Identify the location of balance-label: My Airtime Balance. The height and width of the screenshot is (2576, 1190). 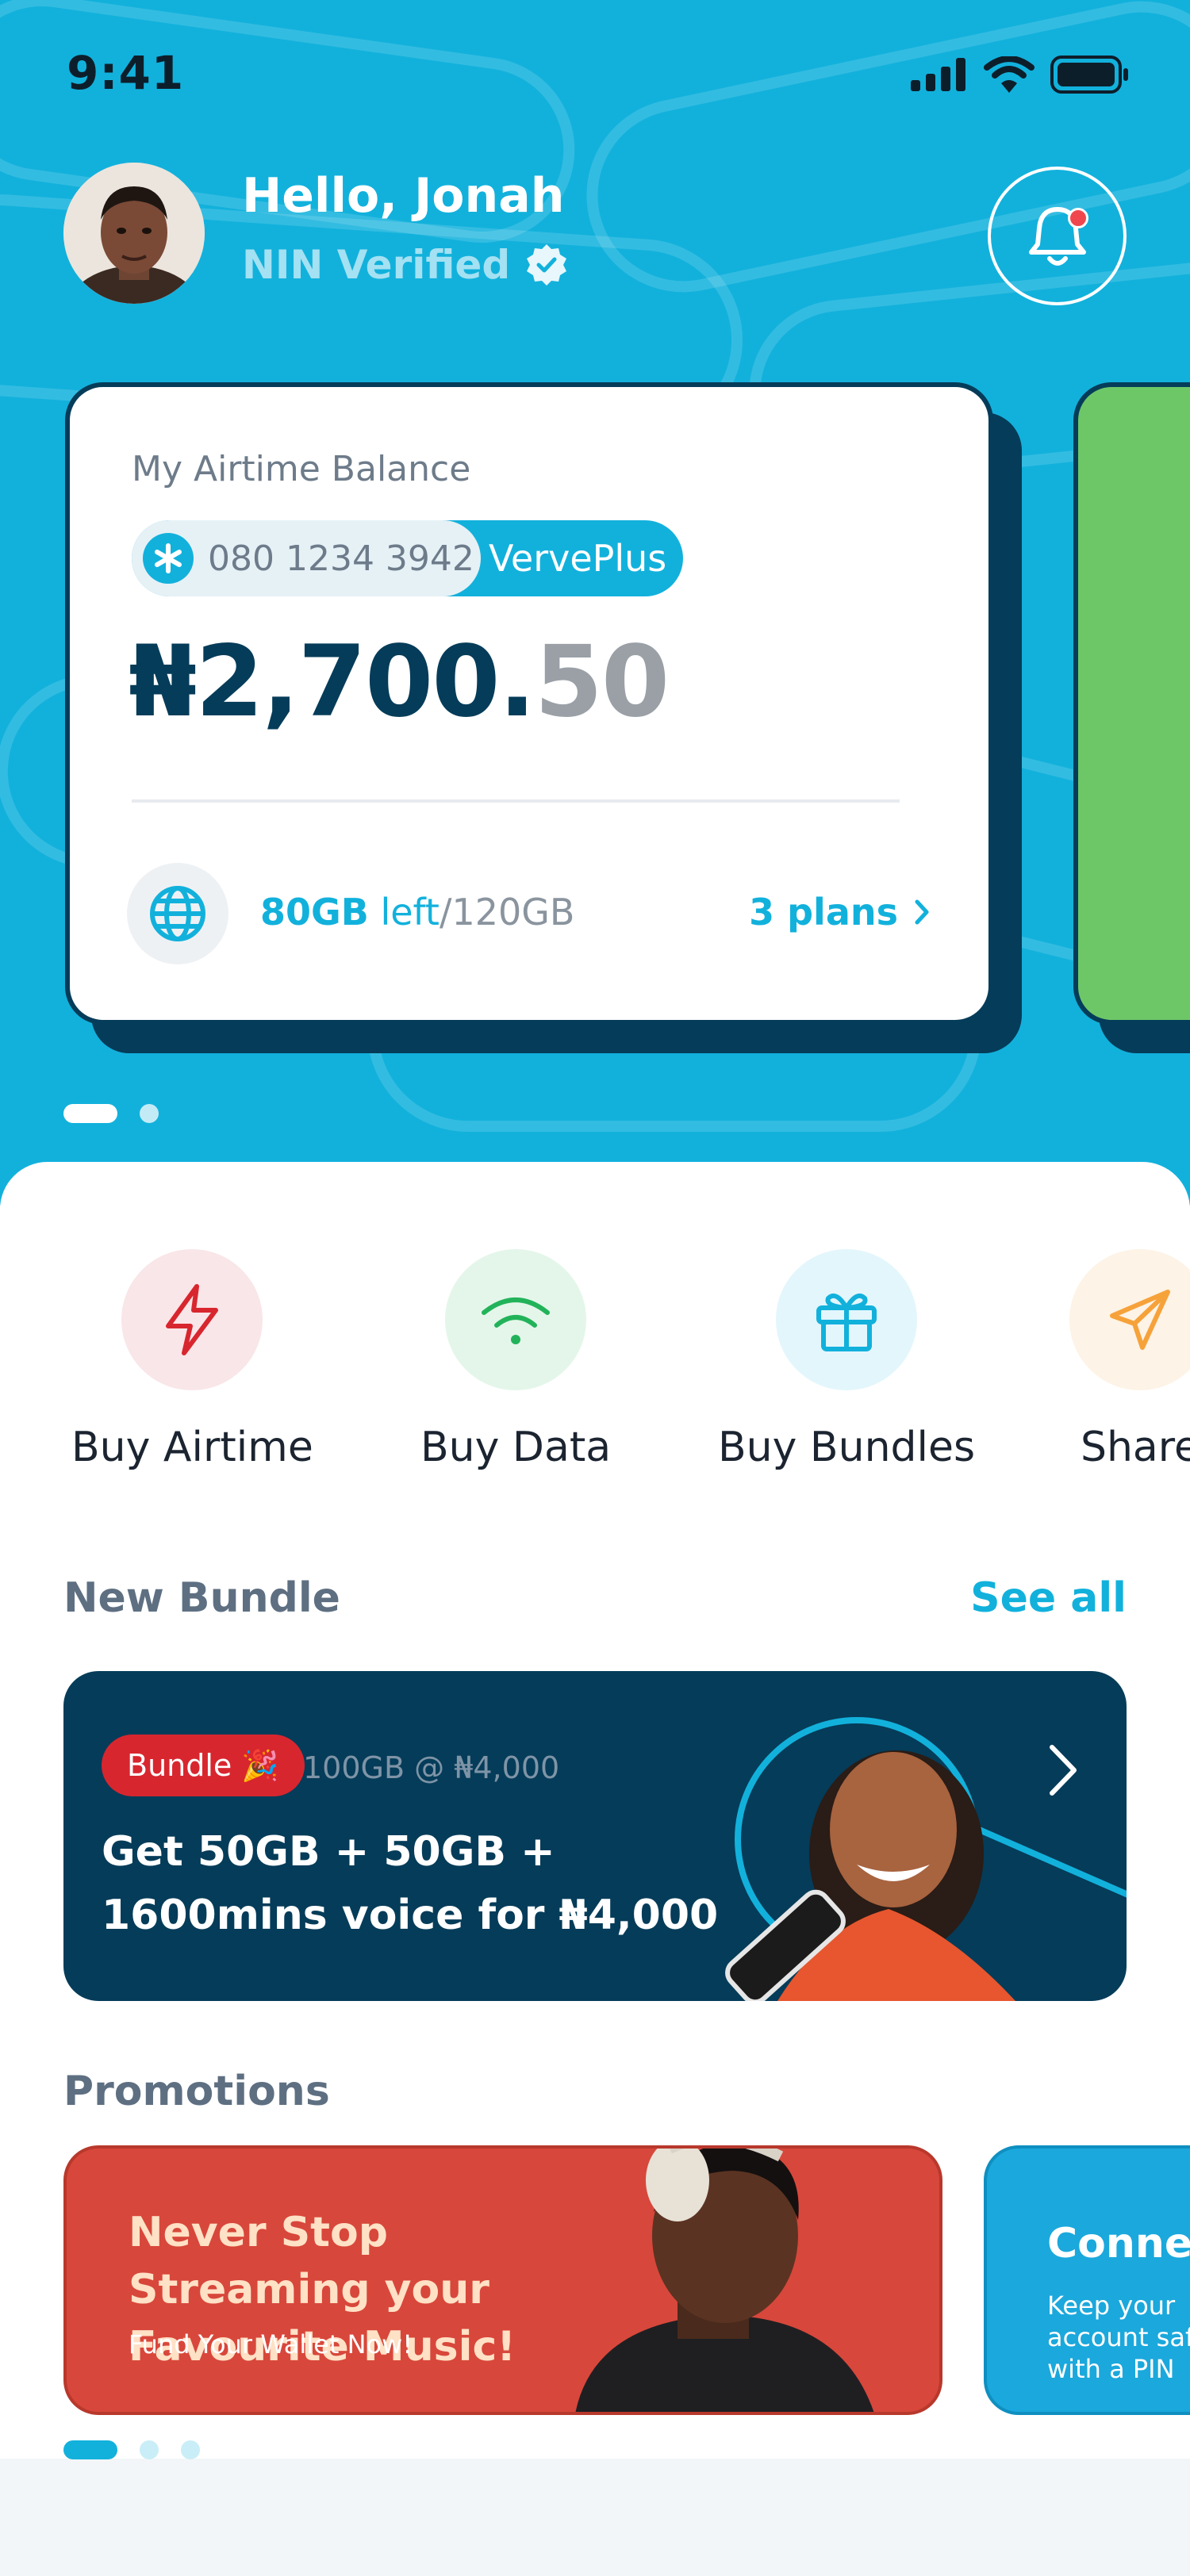
(301, 469).